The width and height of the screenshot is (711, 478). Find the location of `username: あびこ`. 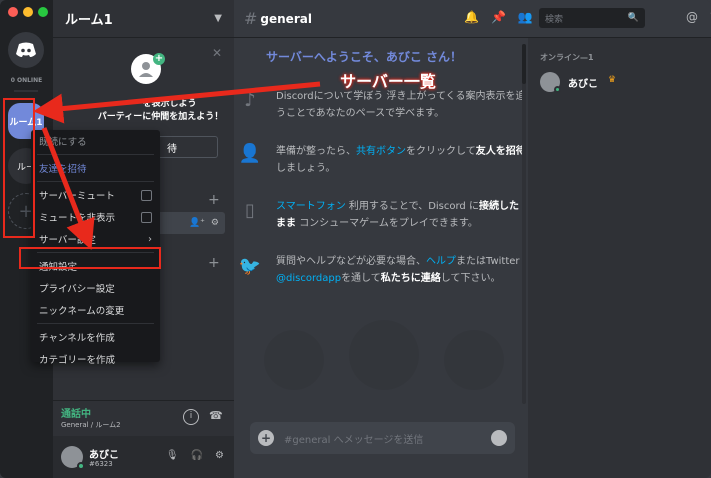

username: あびこ is located at coordinates (104, 455).